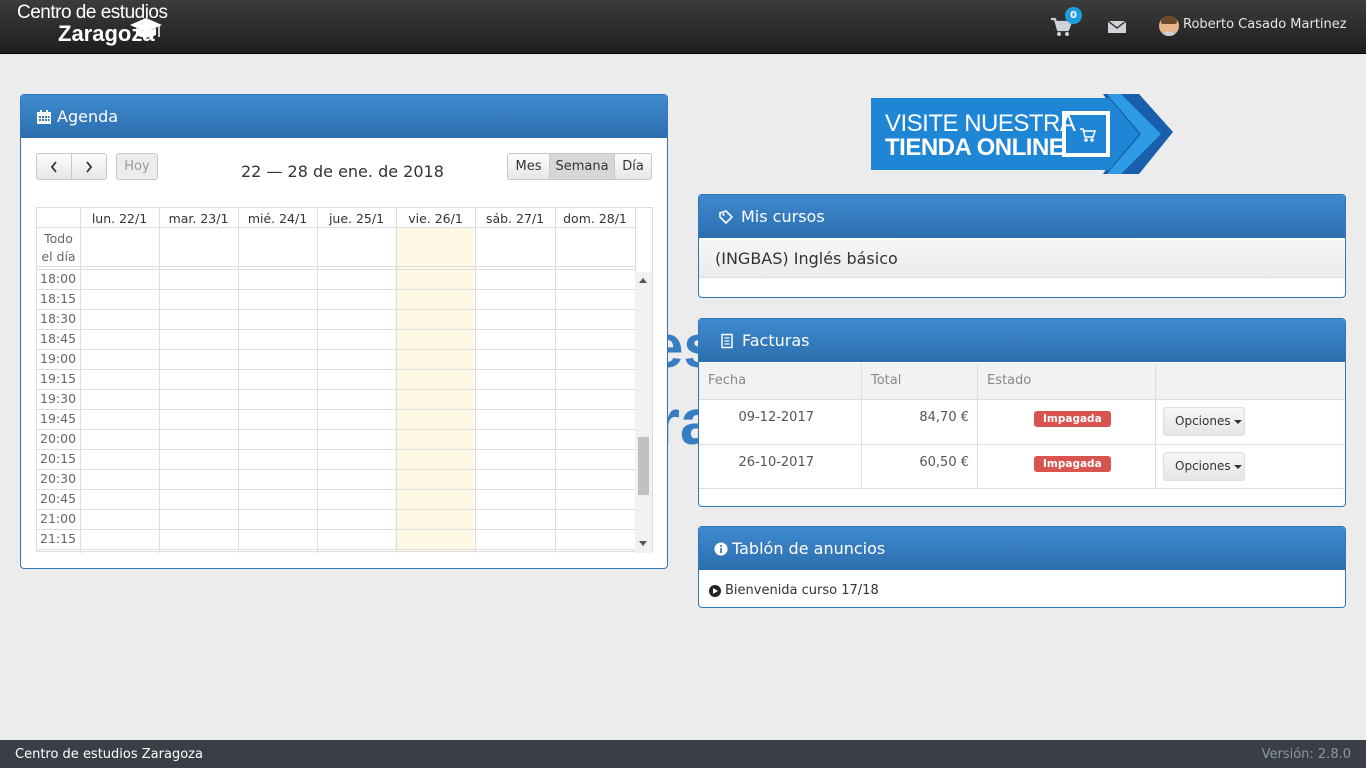  I want to click on day-header: dom. 28/1, so click(595, 218).